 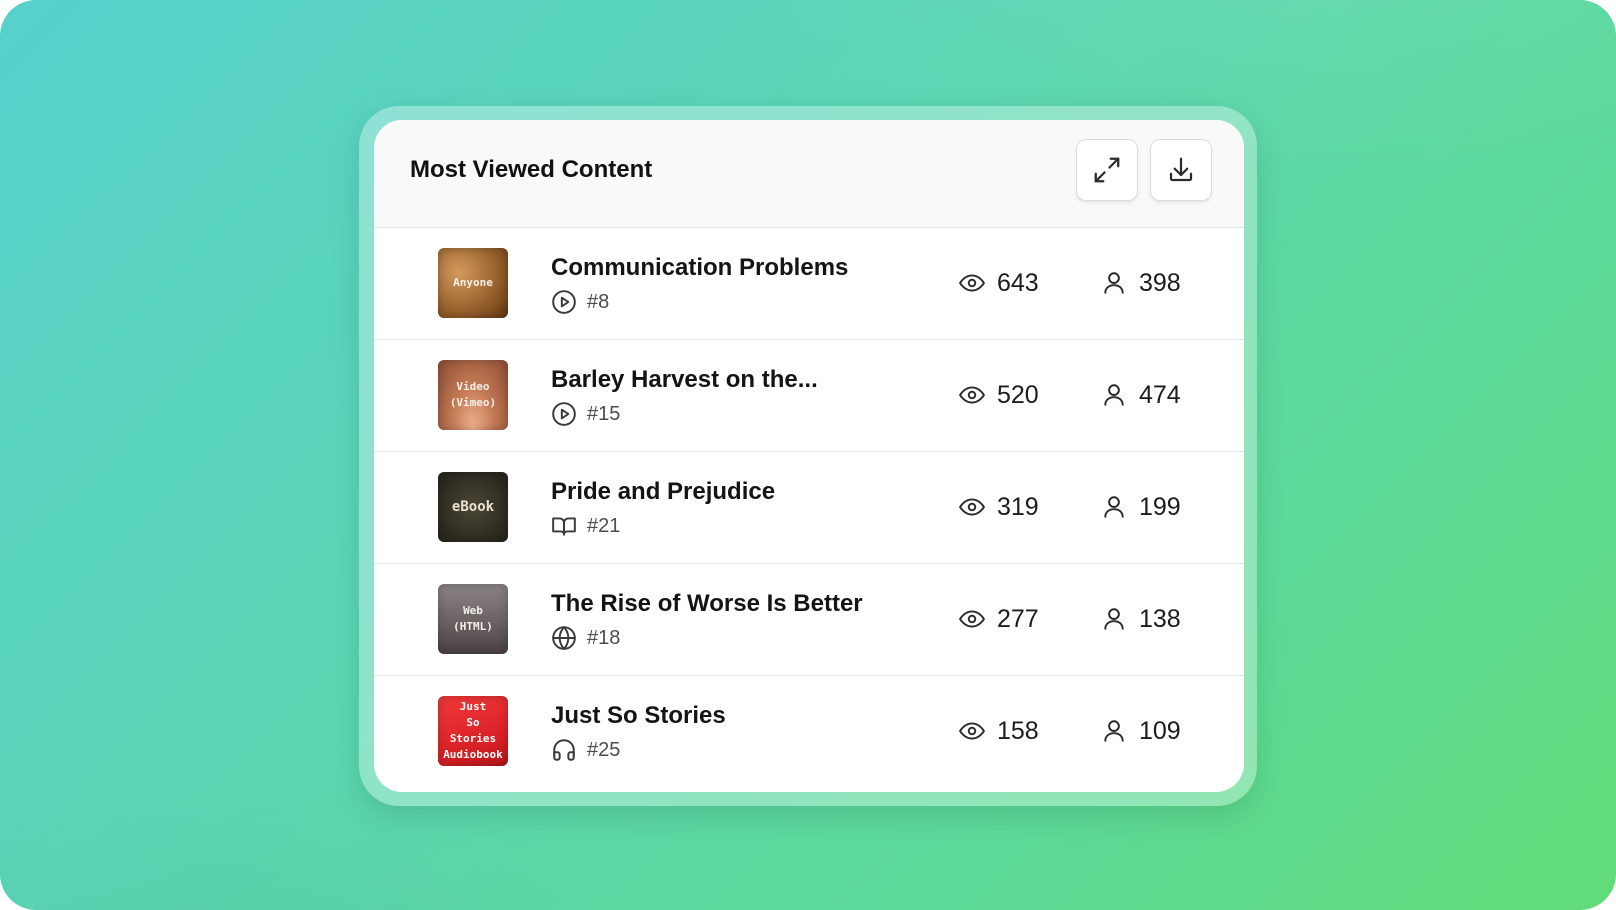 What do you see at coordinates (699, 268) in the screenshot?
I see `content-title: Communication Problems` at bounding box center [699, 268].